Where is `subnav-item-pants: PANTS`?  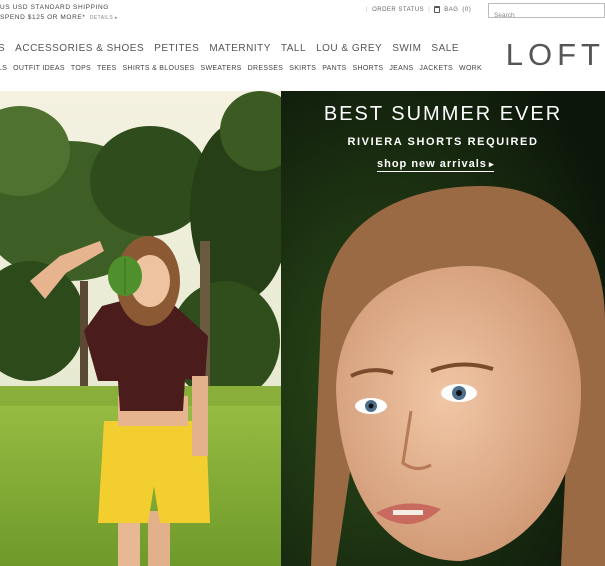 subnav-item-pants: PANTS is located at coordinates (334, 68).